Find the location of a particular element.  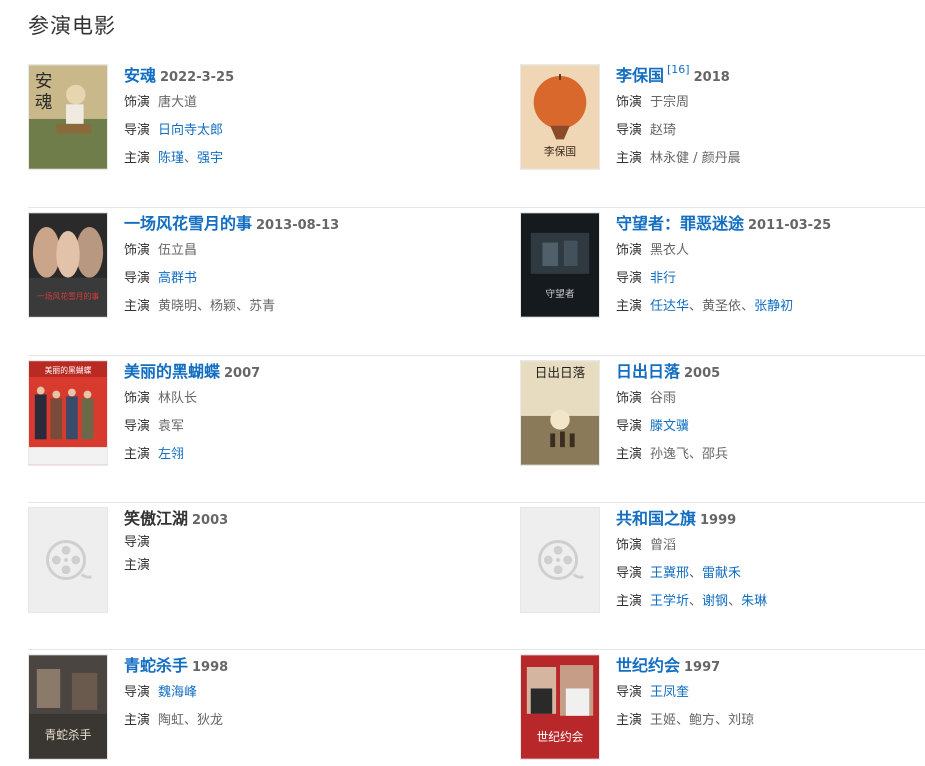

film-title: 守望者：罪恶迷途 is located at coordinates (680, 223).